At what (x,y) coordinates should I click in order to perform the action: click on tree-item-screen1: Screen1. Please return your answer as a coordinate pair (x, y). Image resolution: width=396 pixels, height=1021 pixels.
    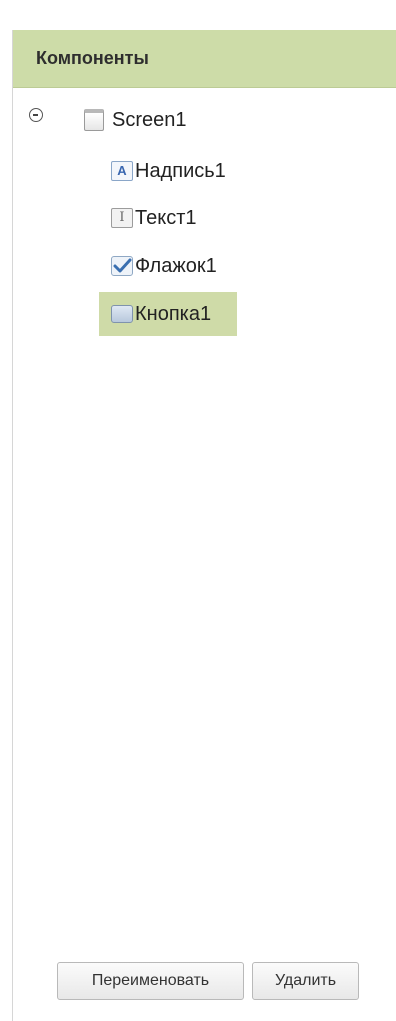
    Looking at the image, I should click on (135, 120).